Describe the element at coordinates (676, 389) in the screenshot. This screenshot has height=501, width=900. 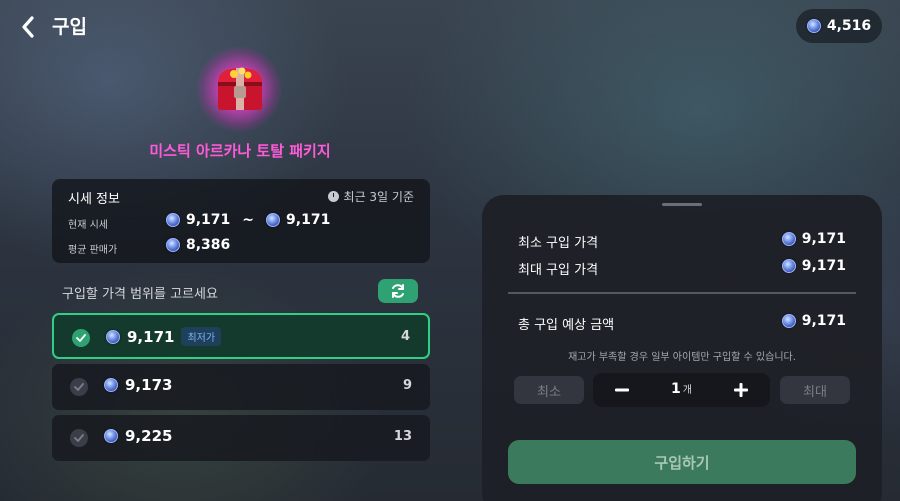
I see `quantity-value: 1` at that location.